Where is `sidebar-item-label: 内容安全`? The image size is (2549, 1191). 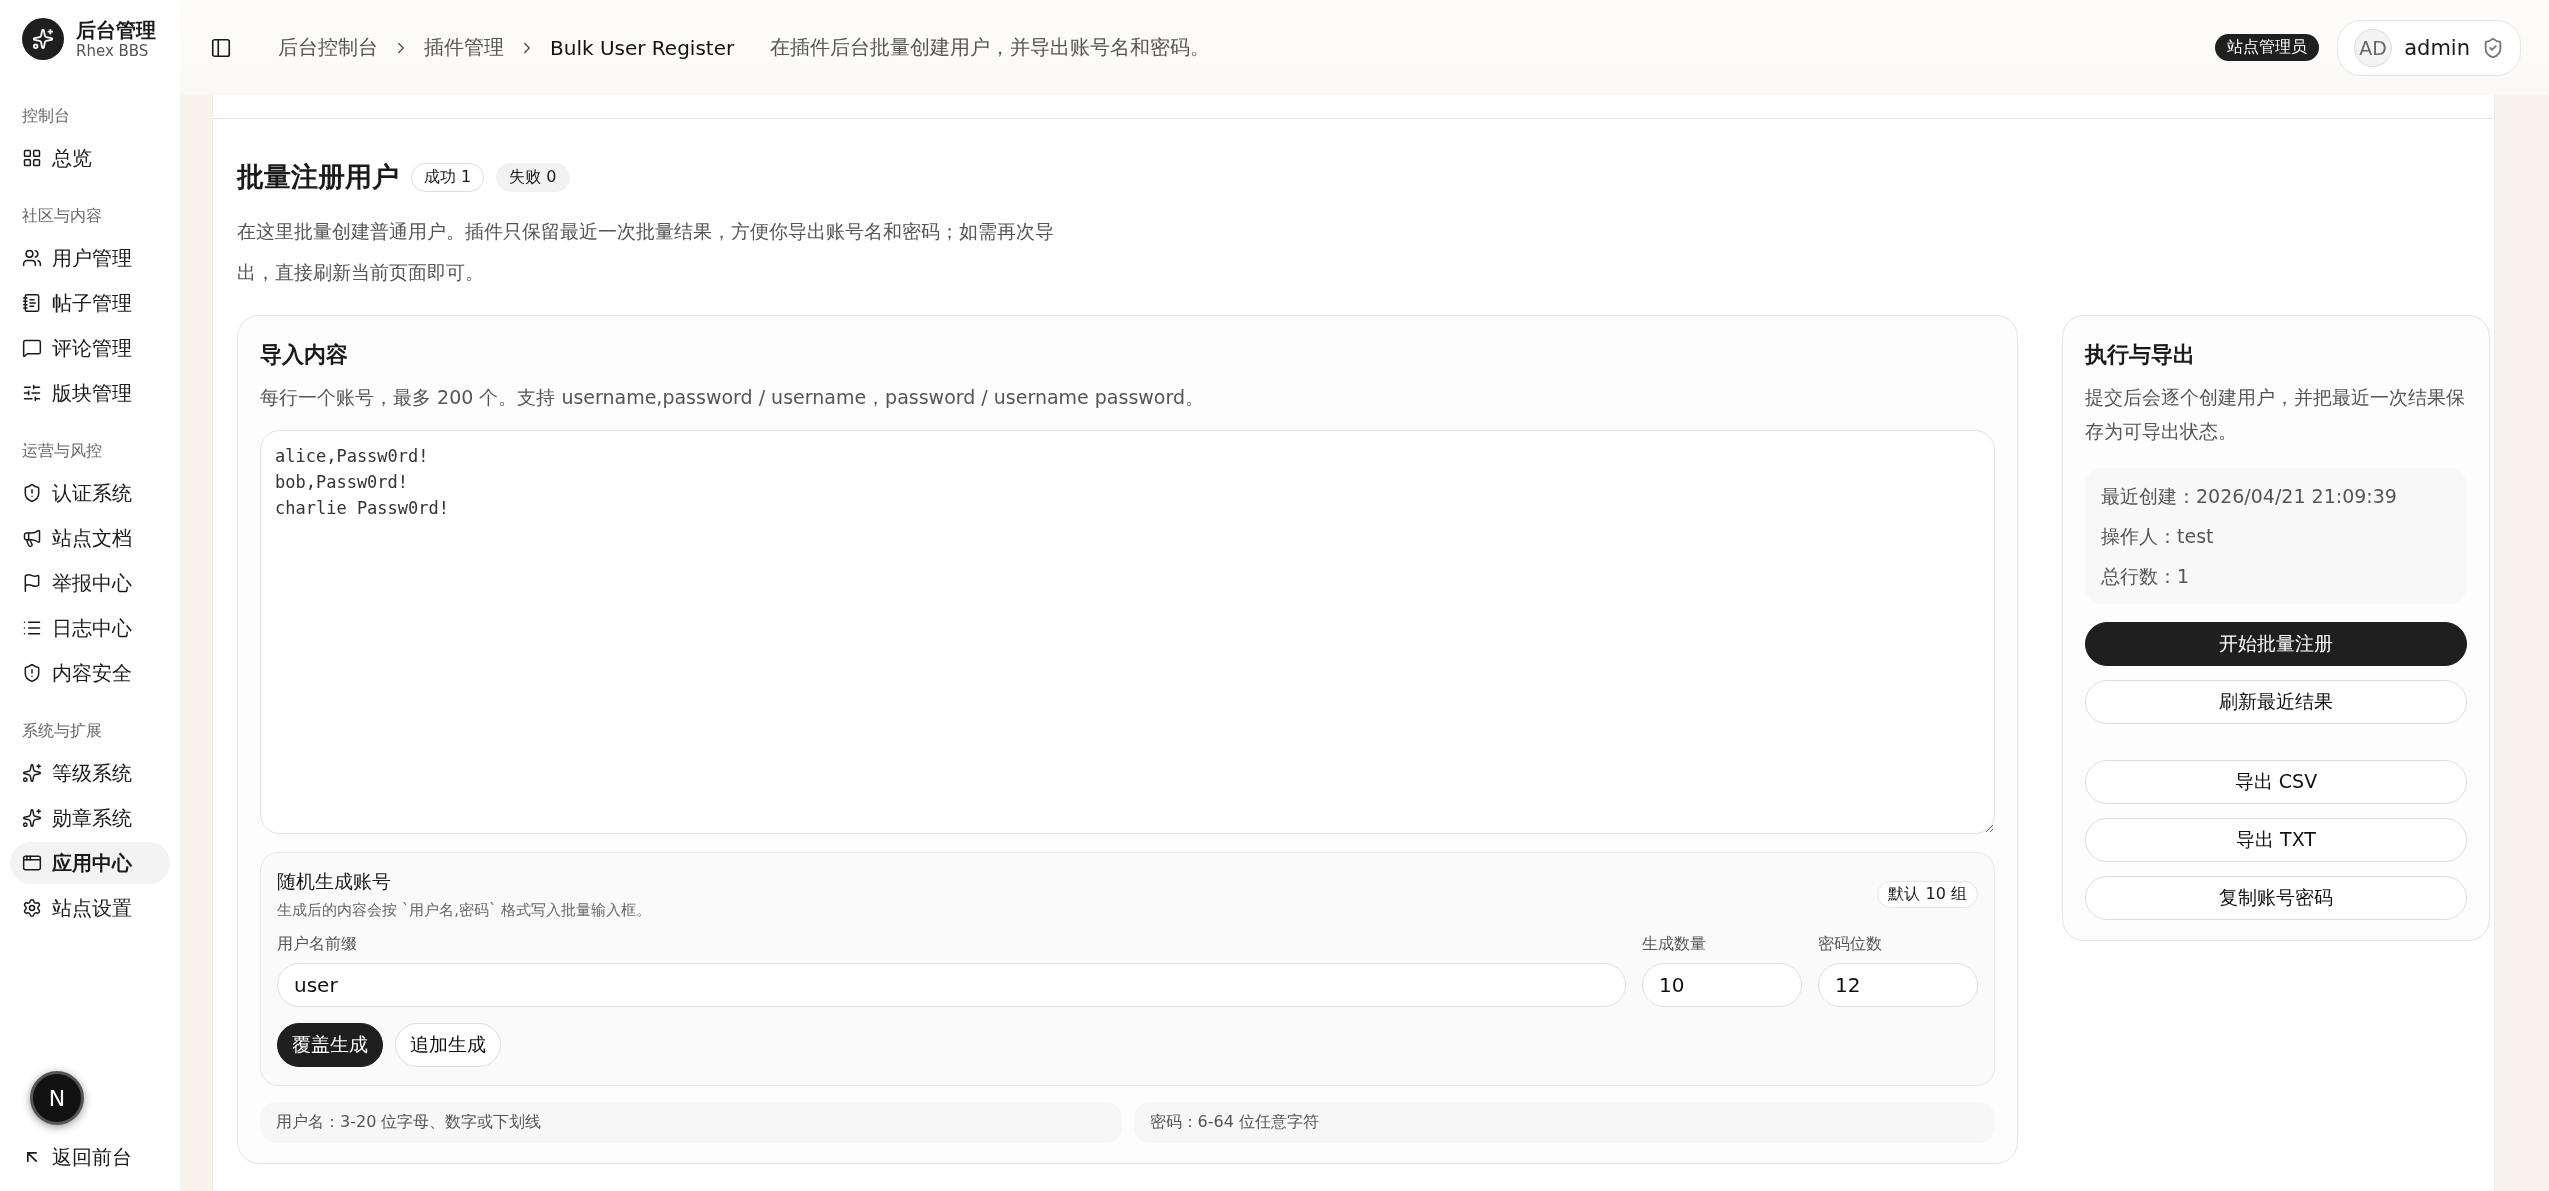 sidebar-item-label: 内容安全 is located at coordinates (92, 673).